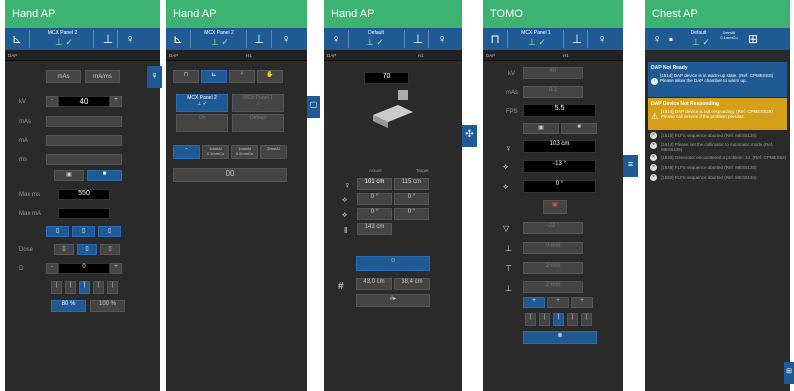 This screenshot has height=391, width=794. I want to click on tomo-mode-1: +, so click(534, 302).